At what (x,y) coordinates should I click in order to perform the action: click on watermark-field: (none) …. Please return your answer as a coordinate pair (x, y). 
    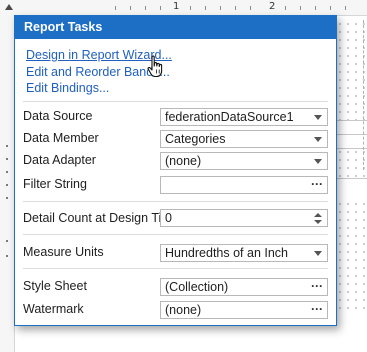
    Looking at the image, I should click on (244, 308).